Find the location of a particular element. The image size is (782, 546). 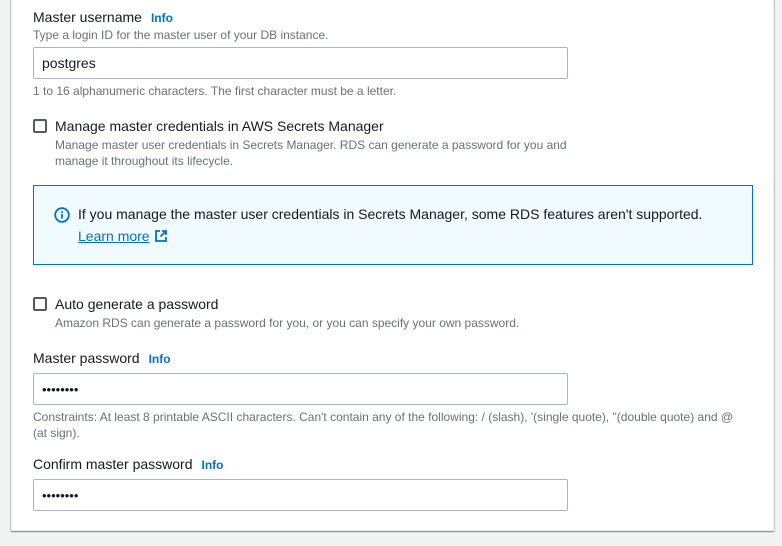

learn-more-link: Learn more is located at coordinates (123, 236).